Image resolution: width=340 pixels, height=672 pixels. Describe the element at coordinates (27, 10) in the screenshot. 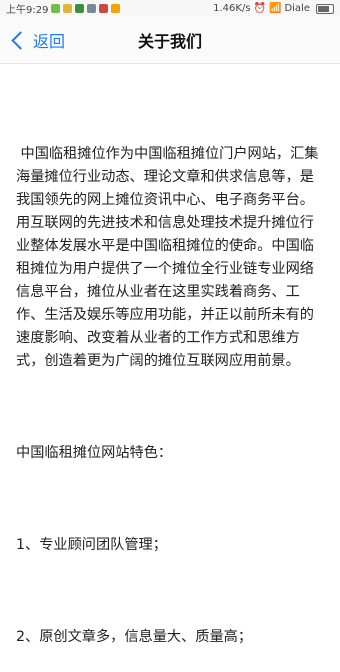

I see `status-time: 上午9:29` at that location.